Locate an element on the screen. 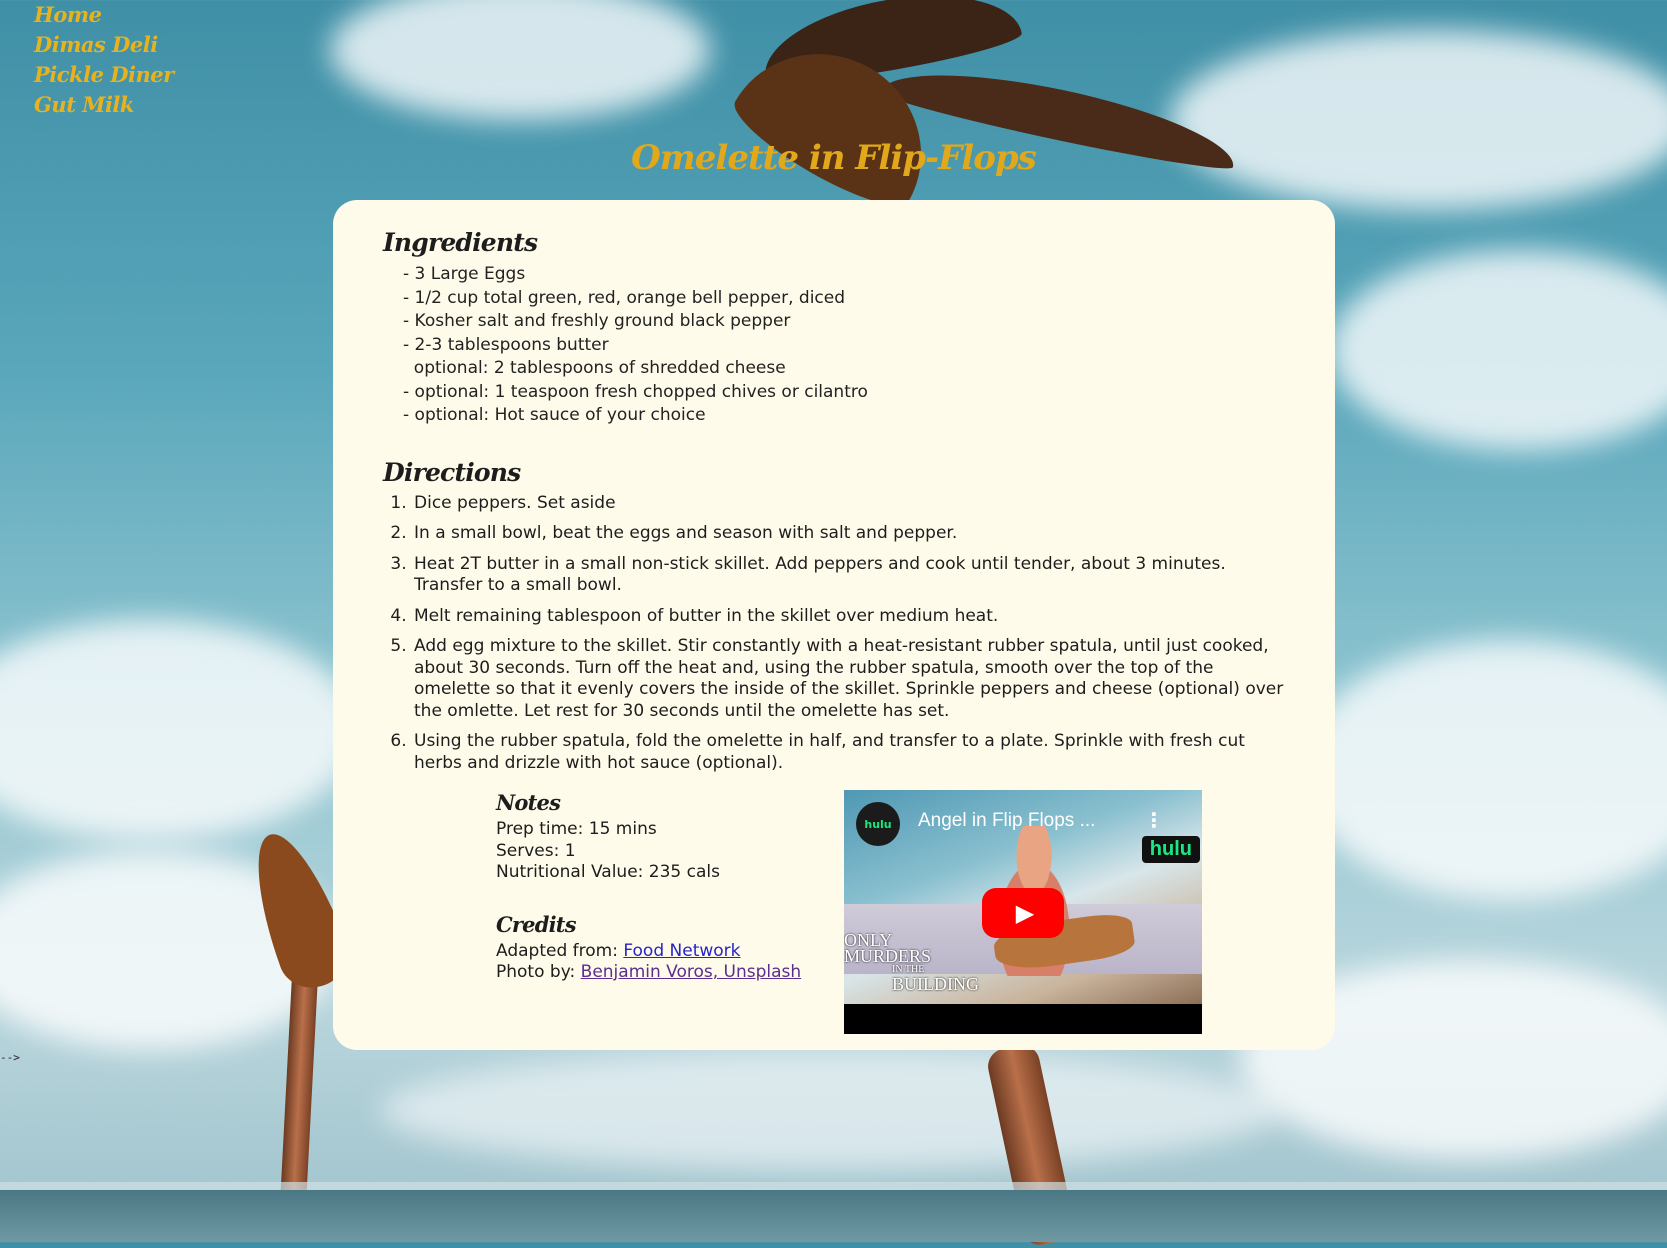  hulu-logo: hulu is located at coordinates (1170, 849).